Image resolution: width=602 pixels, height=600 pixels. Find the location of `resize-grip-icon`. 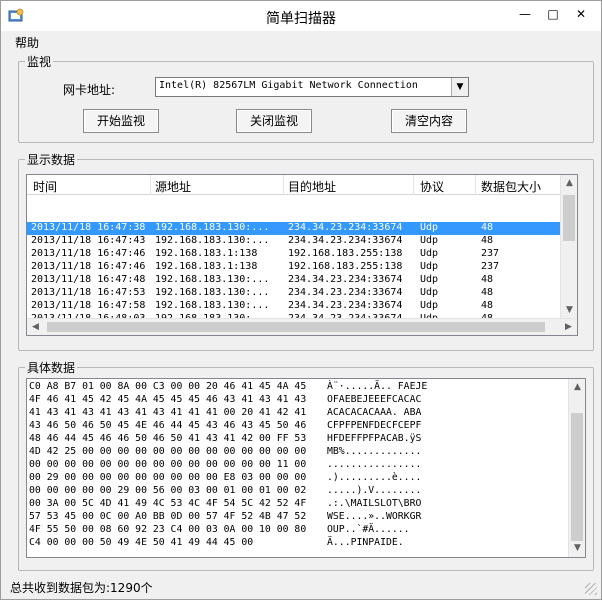

resize-grip-icon is located at coordinates (591, 589).